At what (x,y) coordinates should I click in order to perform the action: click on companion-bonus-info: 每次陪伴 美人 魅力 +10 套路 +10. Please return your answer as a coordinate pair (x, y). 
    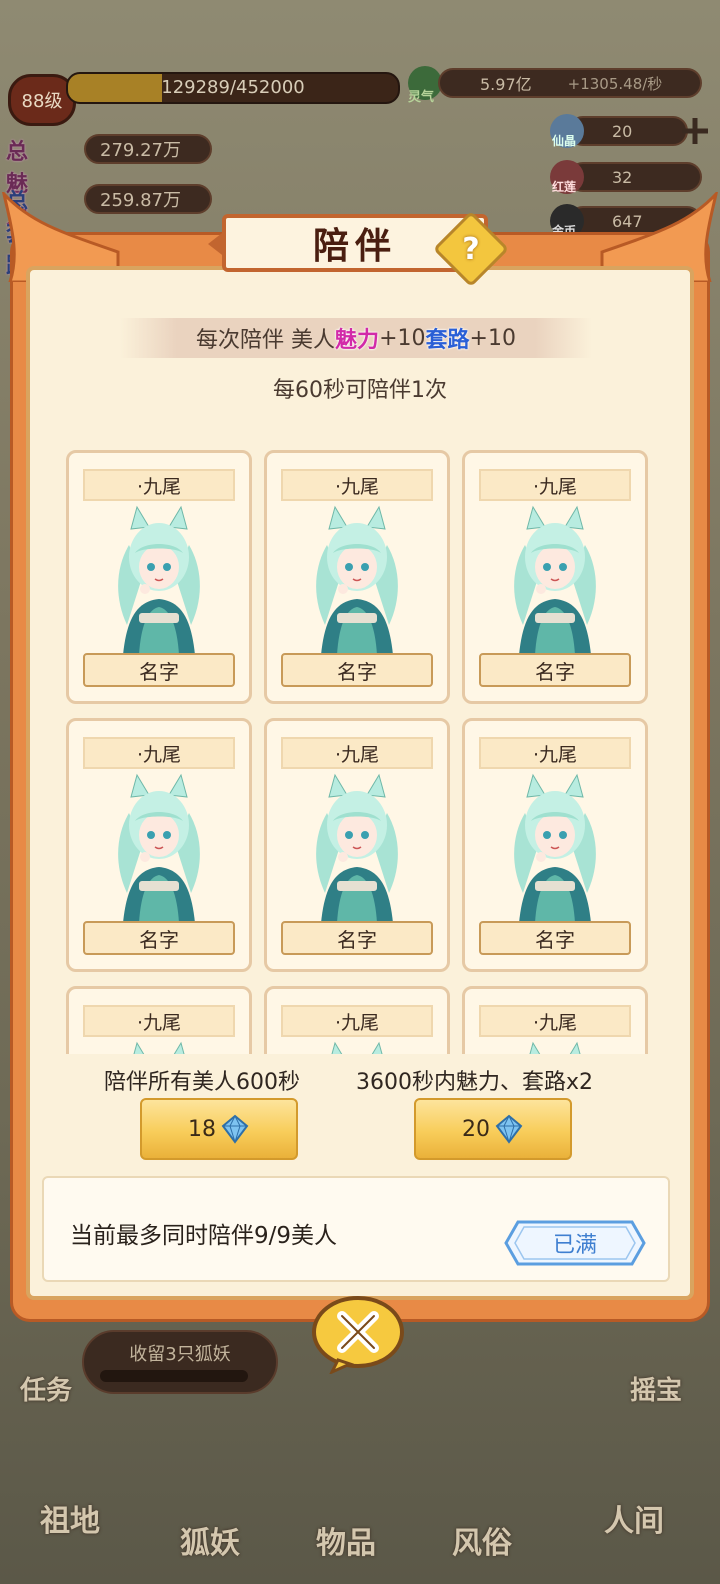
    Looking at the image, I should click on (356, 338).